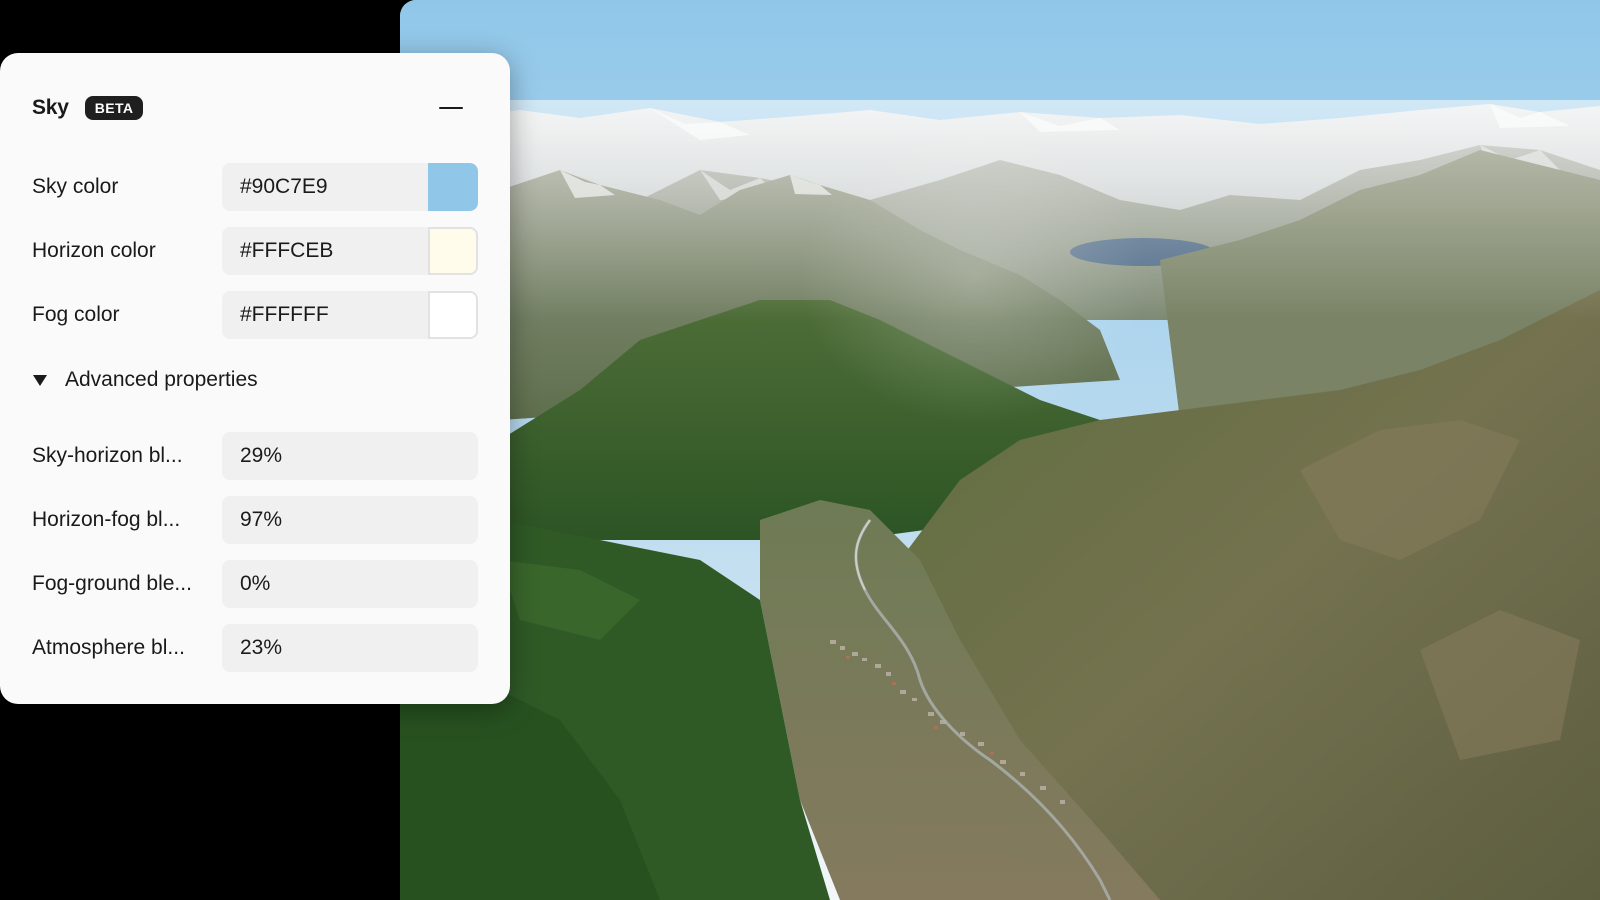 The image size is (1600, 900). What do you see at coordinates (161, 379) in the screenshot?
I see `advanced-properties-label: Advanced properties` at bounding box center [161, 379].